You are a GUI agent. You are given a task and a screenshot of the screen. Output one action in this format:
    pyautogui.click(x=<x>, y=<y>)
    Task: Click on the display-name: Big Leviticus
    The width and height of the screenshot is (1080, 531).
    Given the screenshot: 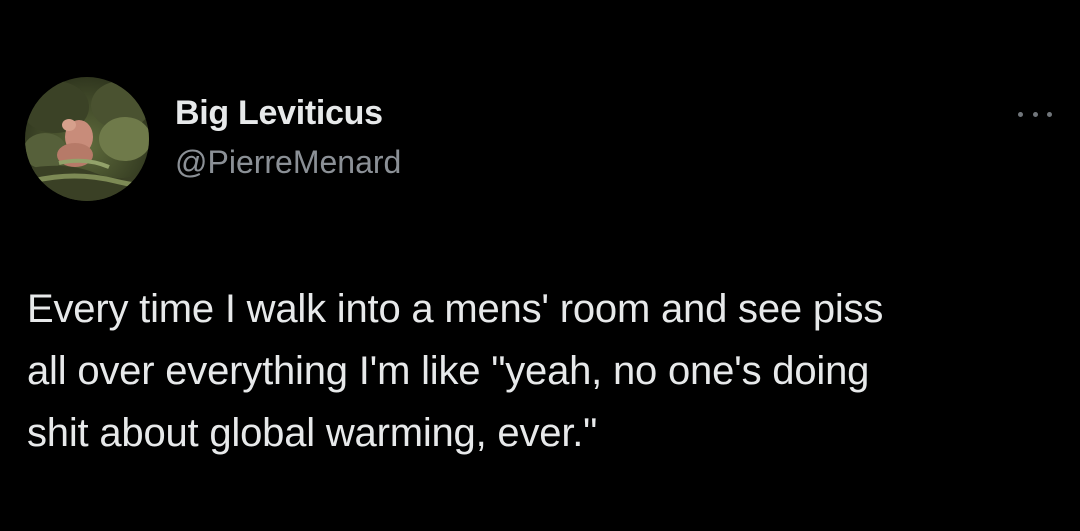 What is the action you would take?
    pyautogui.click(x=279, y=113)
    